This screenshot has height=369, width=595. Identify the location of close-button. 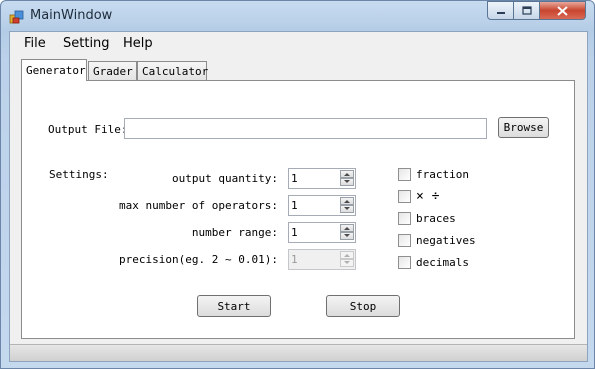
(563, 10).